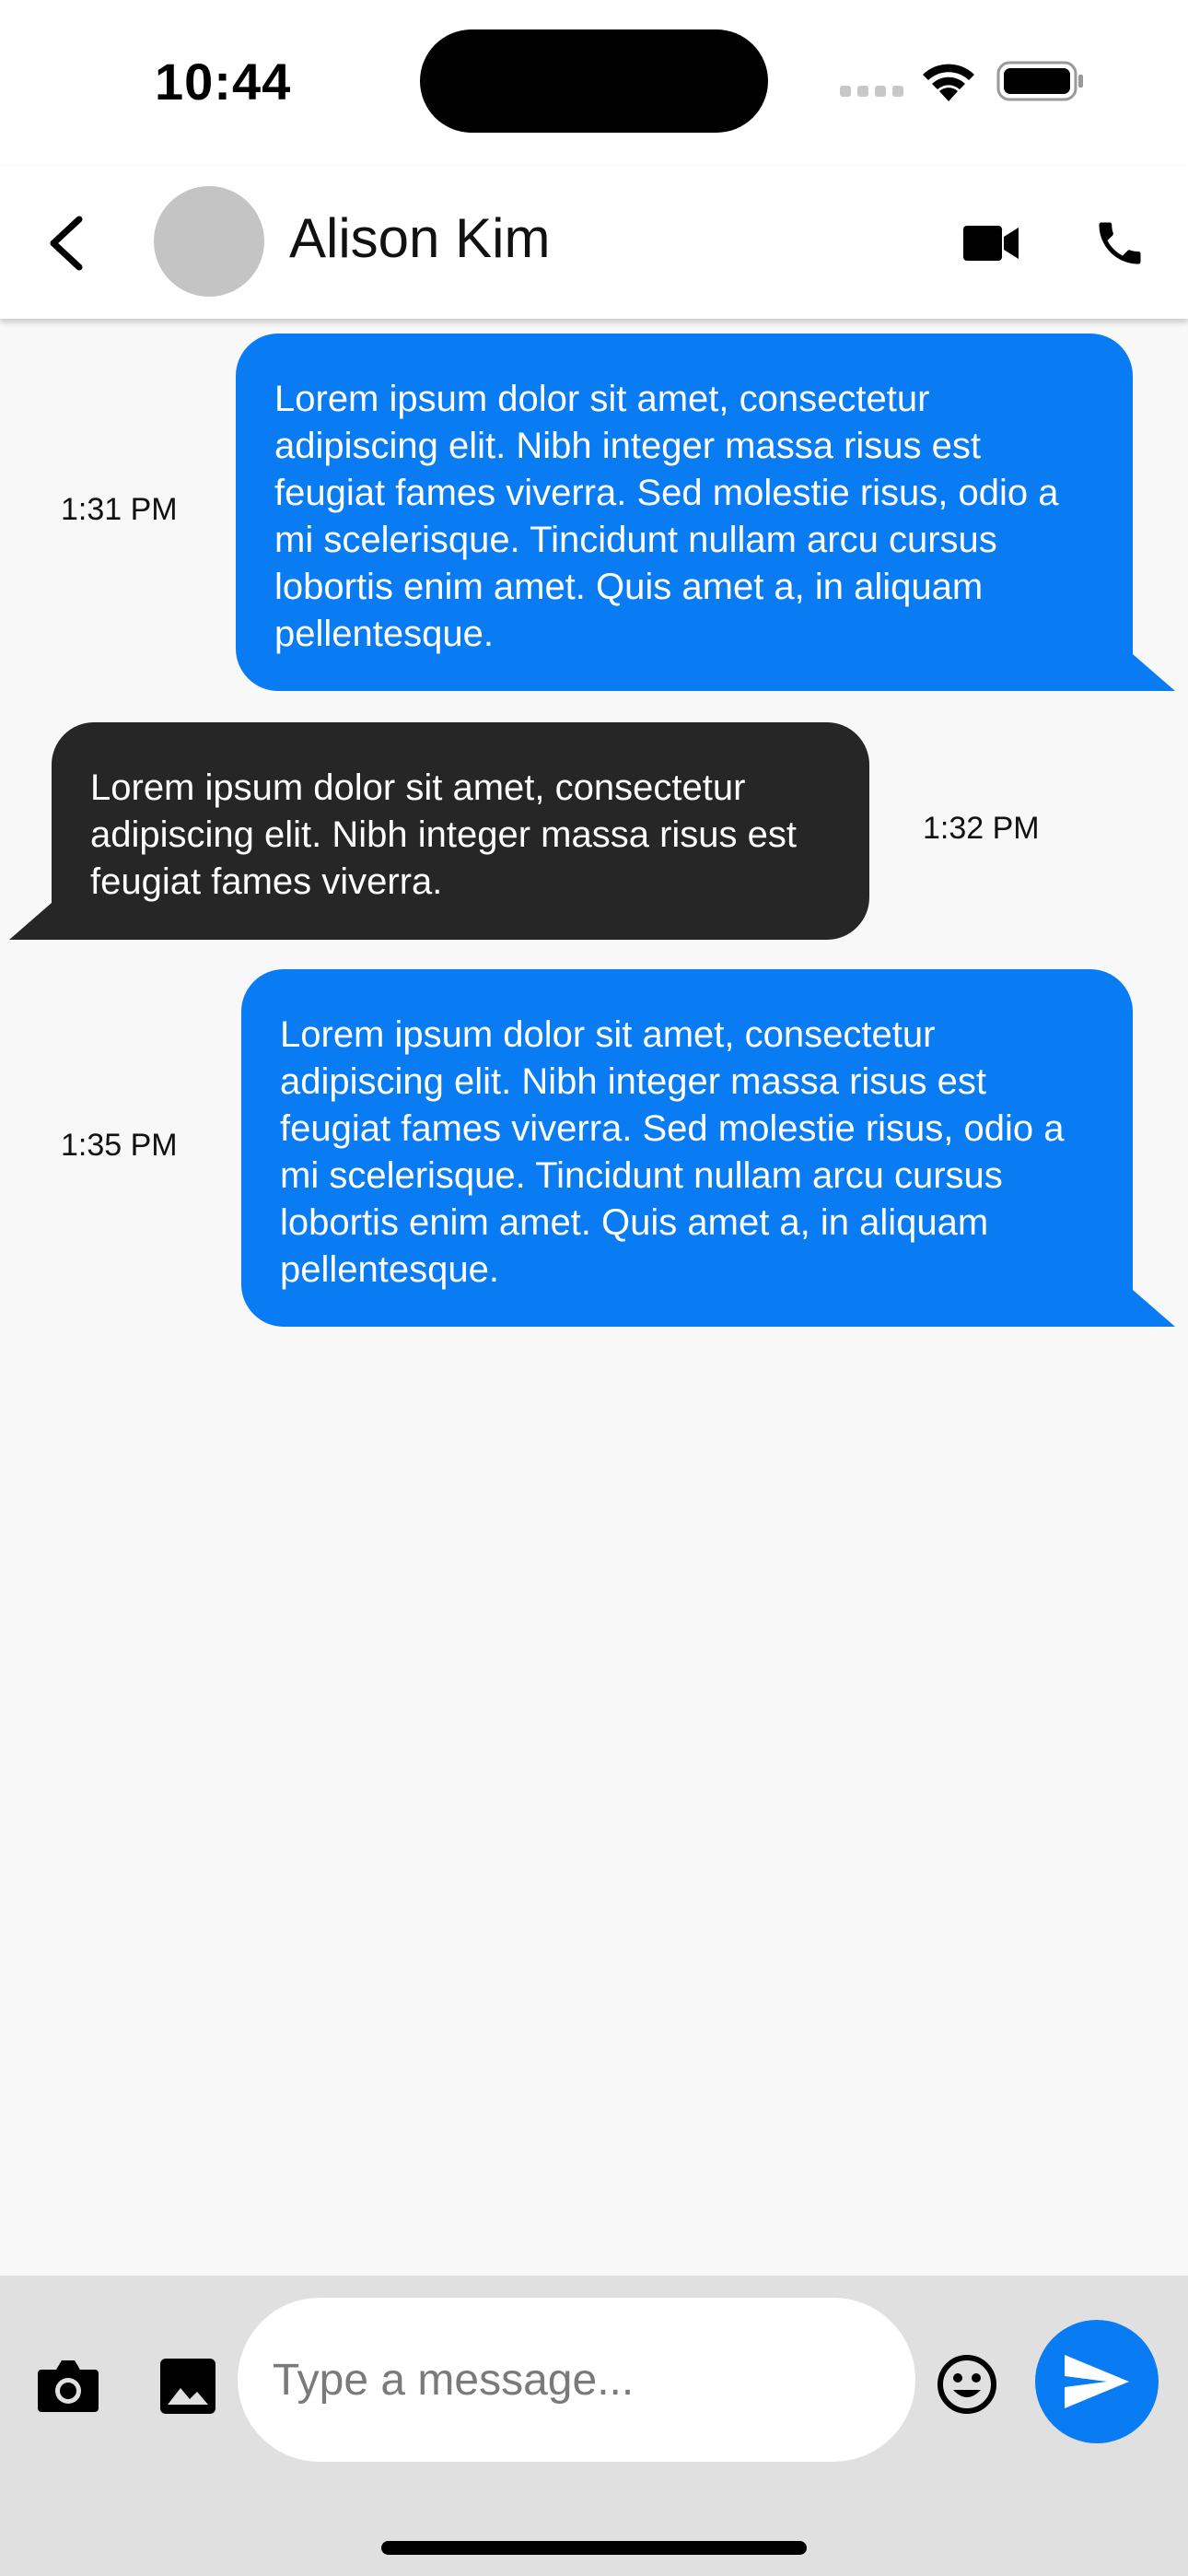 This screenshot has width=1188, height=2576. What do you see at coordinates (1039, 81) in the screenshot?
I see `battery-icon` at bounding box center [1039, 81].